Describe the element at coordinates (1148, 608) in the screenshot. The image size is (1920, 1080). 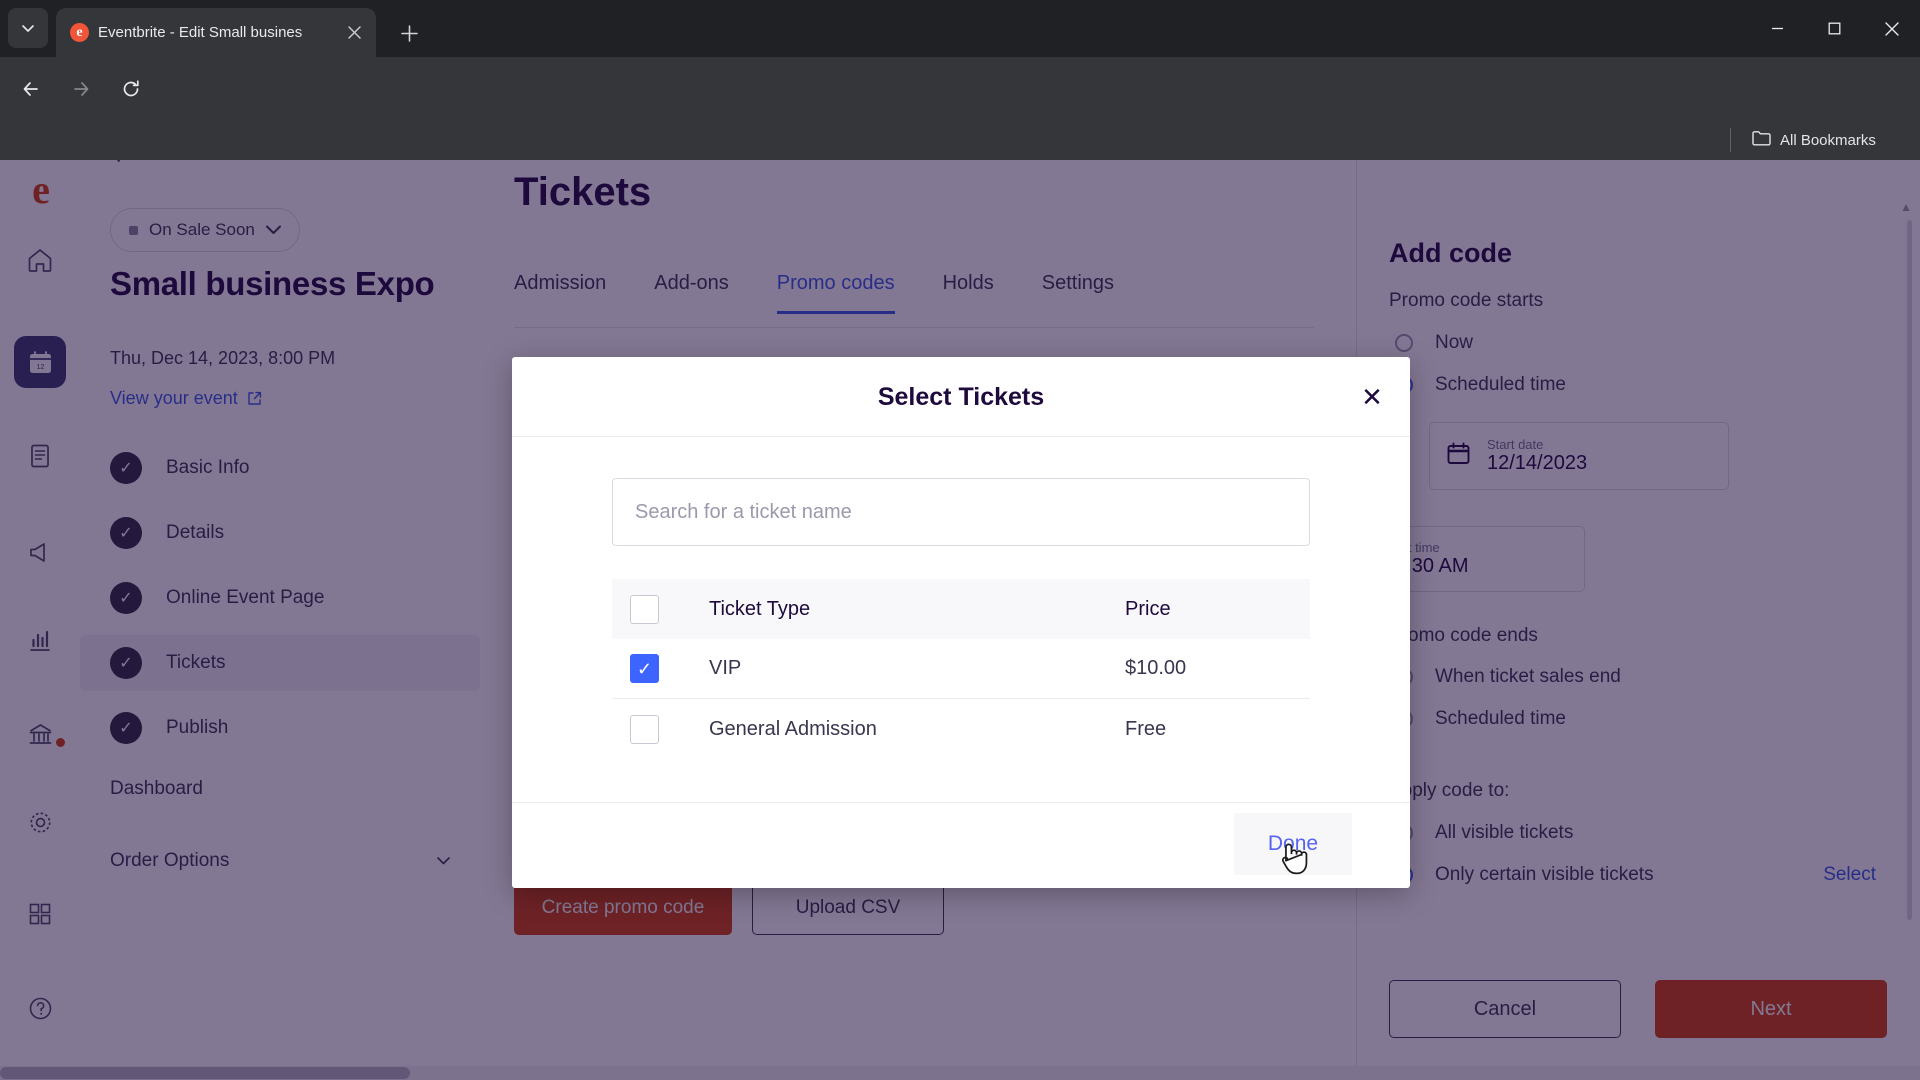
I see `column-header-price: Price` at that location.